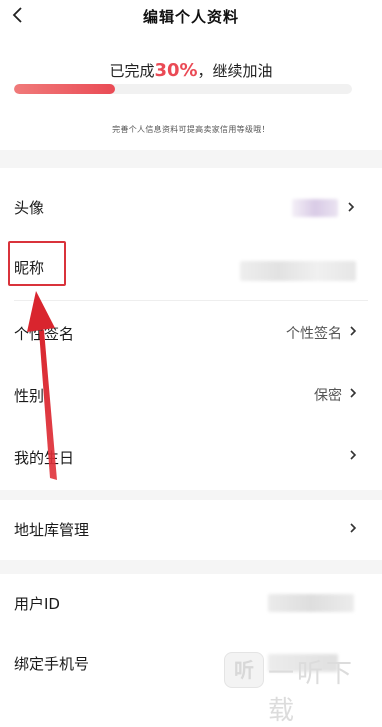 The image size is (382, 727). What do you see at coordinates (315, 208) in the screenshot?
I see `avatar` at bounding box center [315, 208].